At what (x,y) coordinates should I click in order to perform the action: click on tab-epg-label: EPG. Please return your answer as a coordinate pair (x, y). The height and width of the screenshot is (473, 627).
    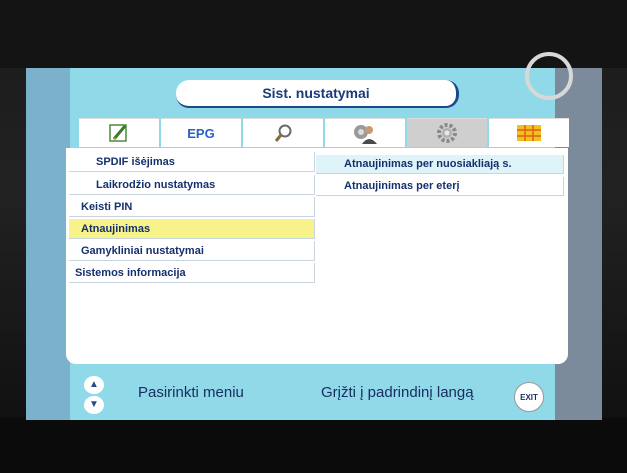
    Looking at the image, I should click on (201, 133).